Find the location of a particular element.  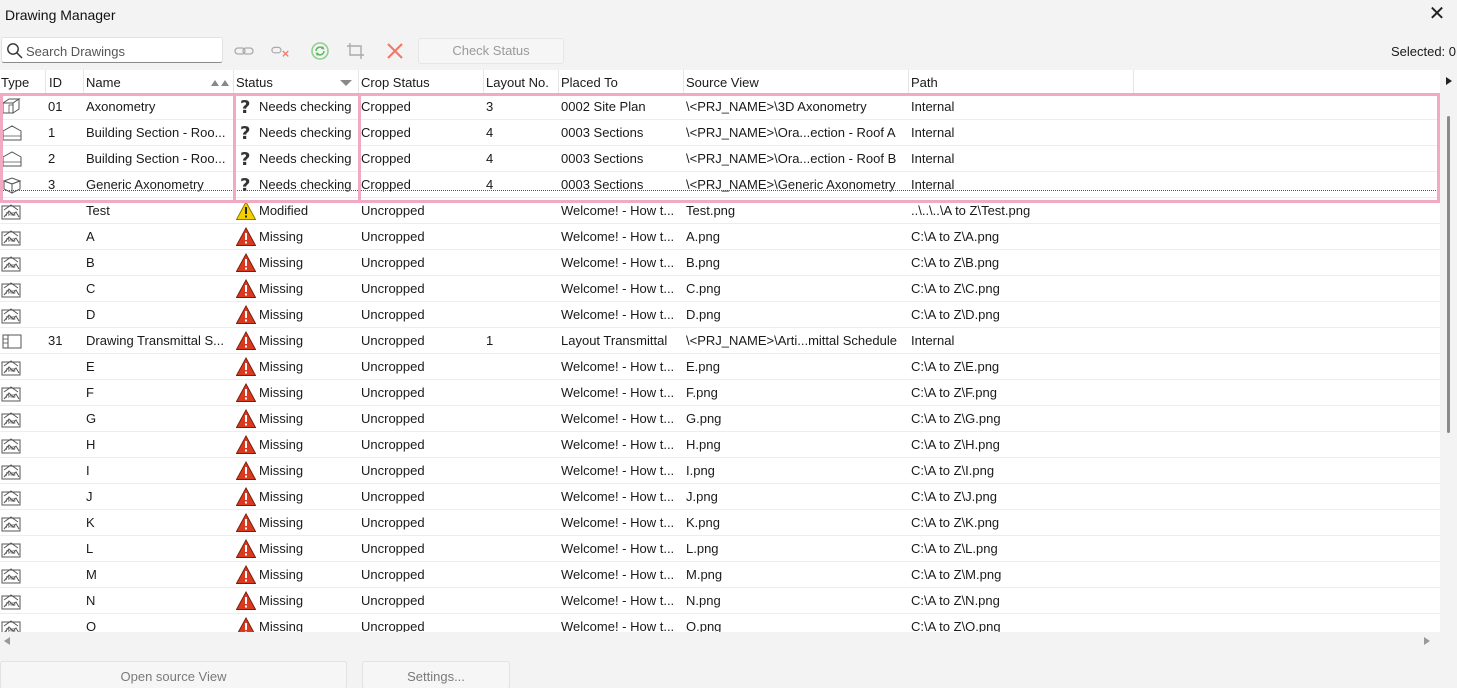

open-source-view-button: Open source View is located at coordinates (173, 674).